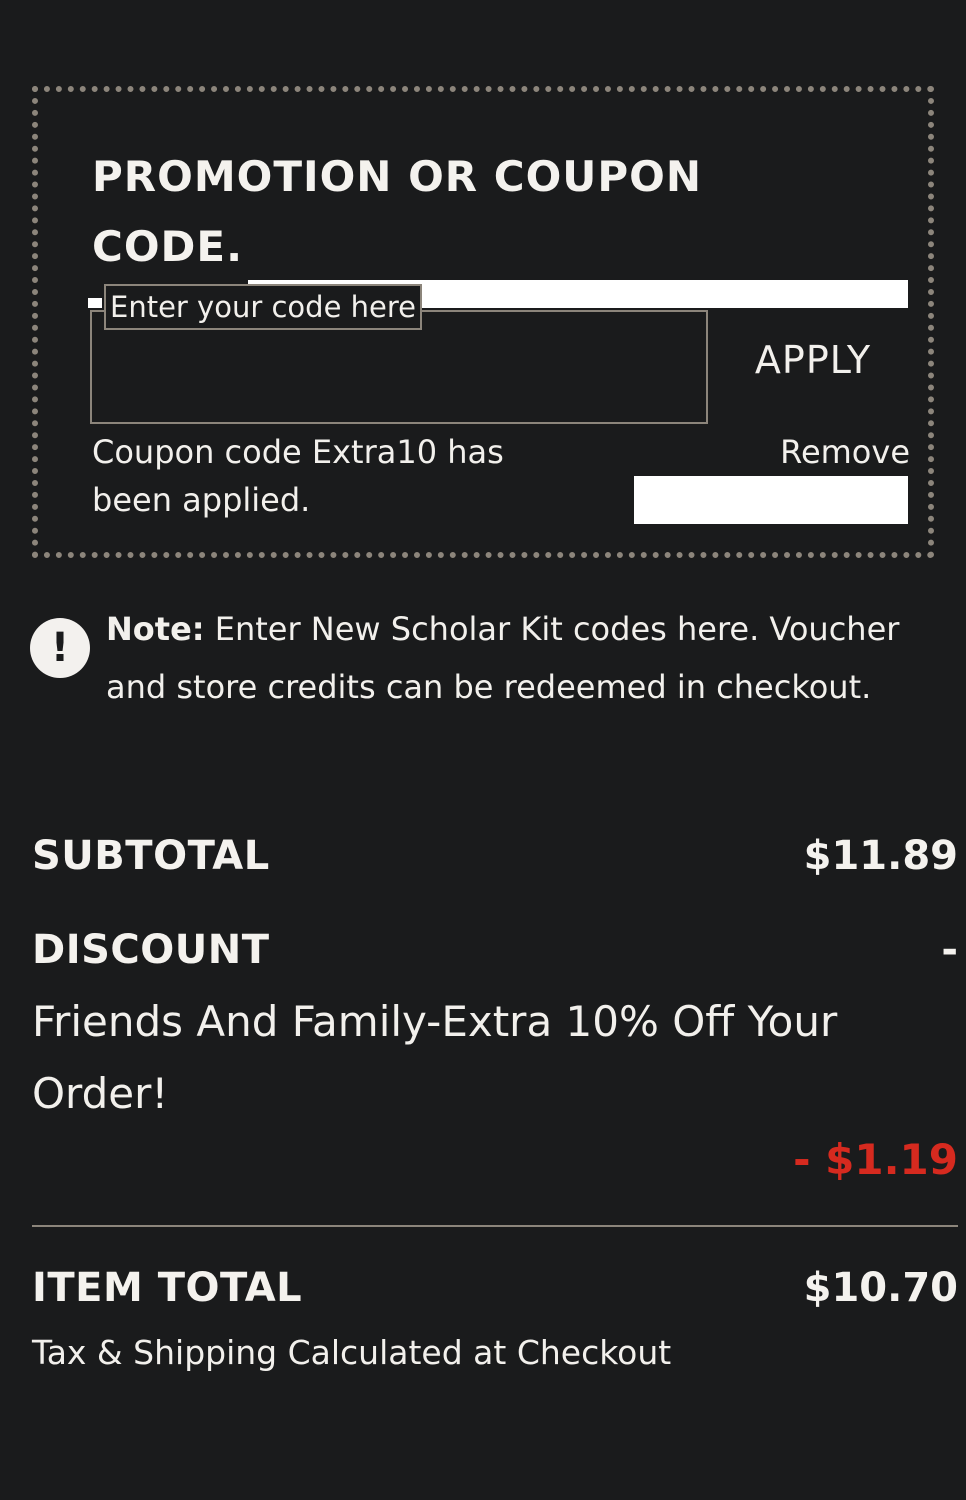 This screenshot has height=1500, width=966. What do you see at coordinates (495, 1288) in the screenshot?
I see `item-total-row: ITEM TOTAL $10.70` at bounding box center [495, 1288].